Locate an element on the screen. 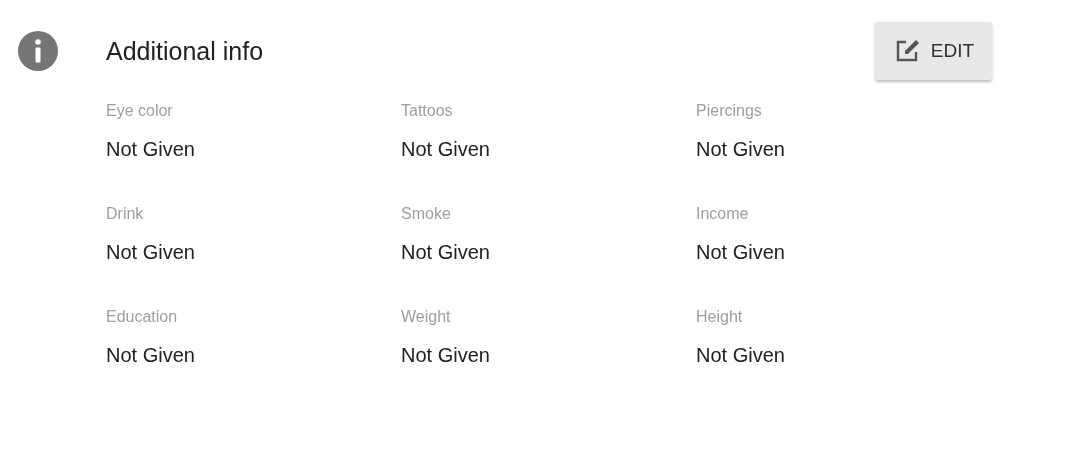 This screenshot has width=1092, height=454. field-label: Piercings is located at coordinates (729, 111).